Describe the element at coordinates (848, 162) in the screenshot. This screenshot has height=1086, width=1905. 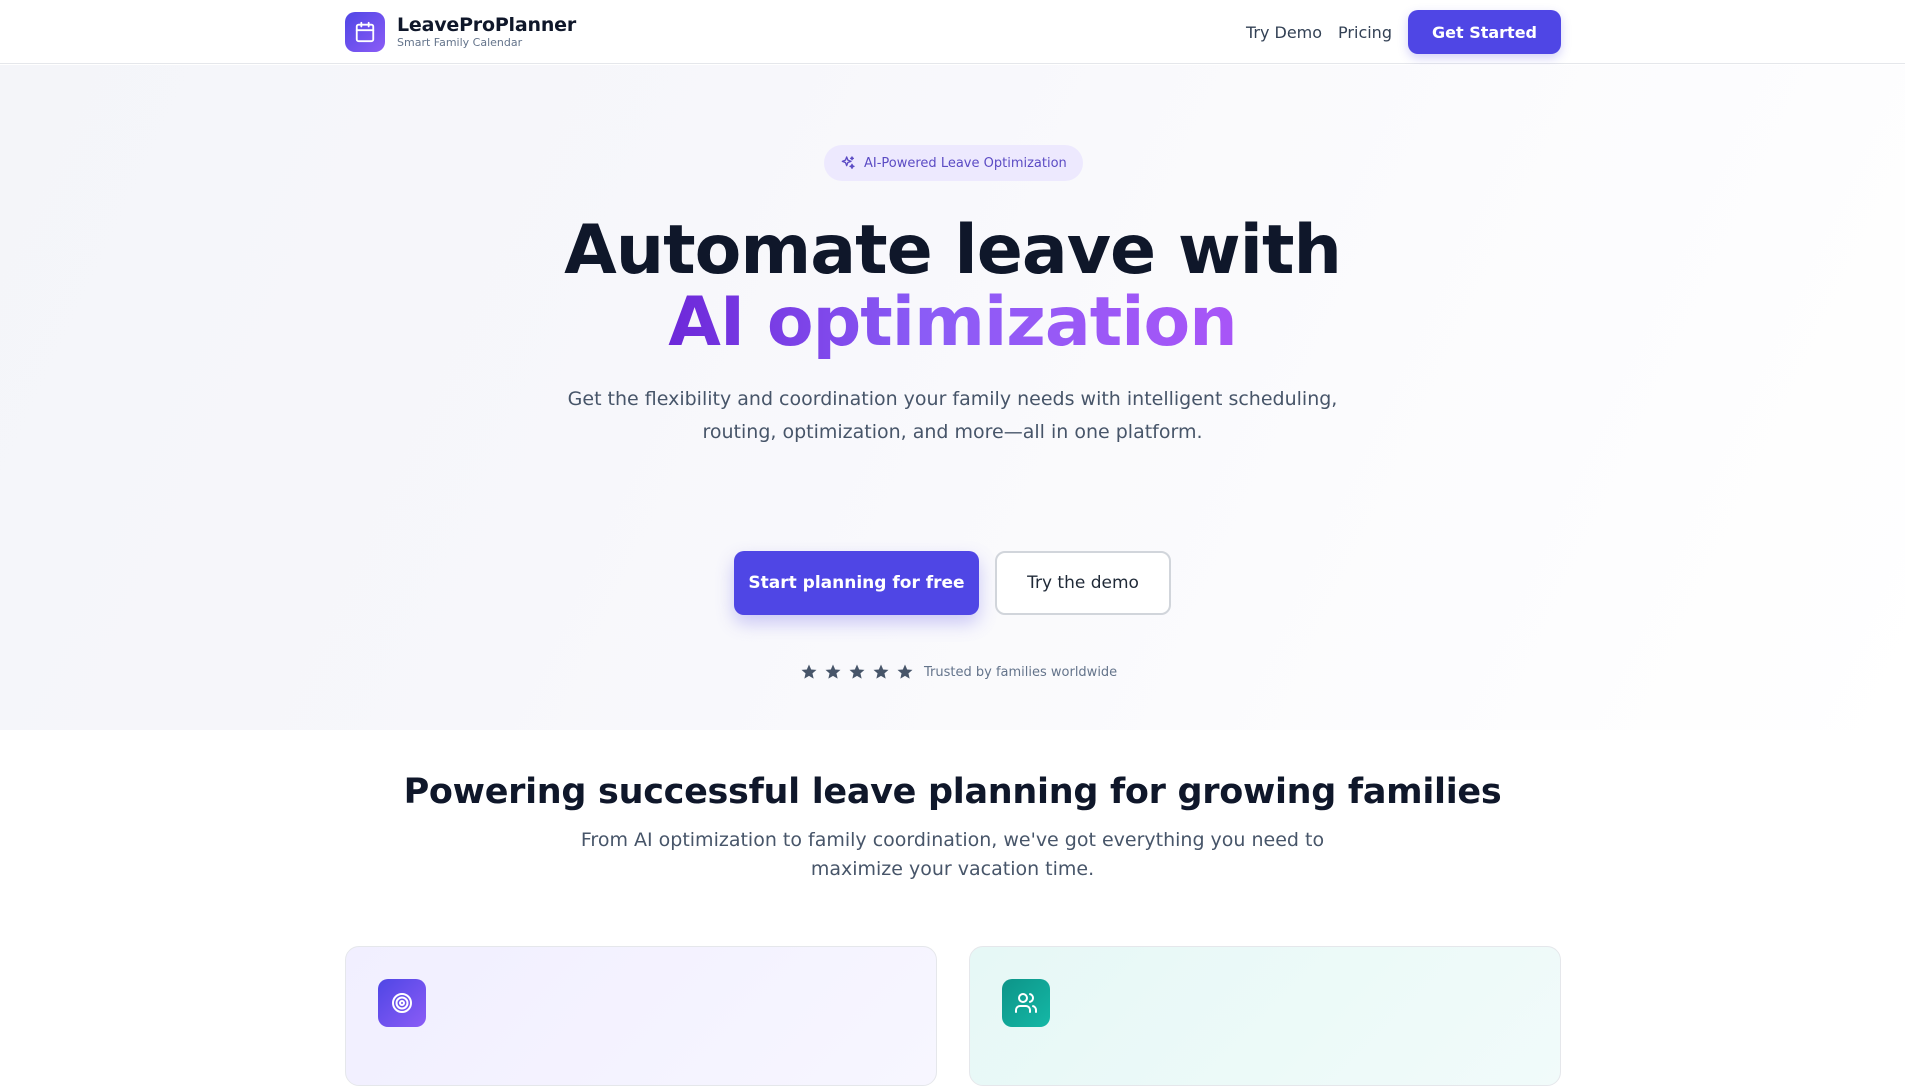
I see `sparkles-icon` at that location.